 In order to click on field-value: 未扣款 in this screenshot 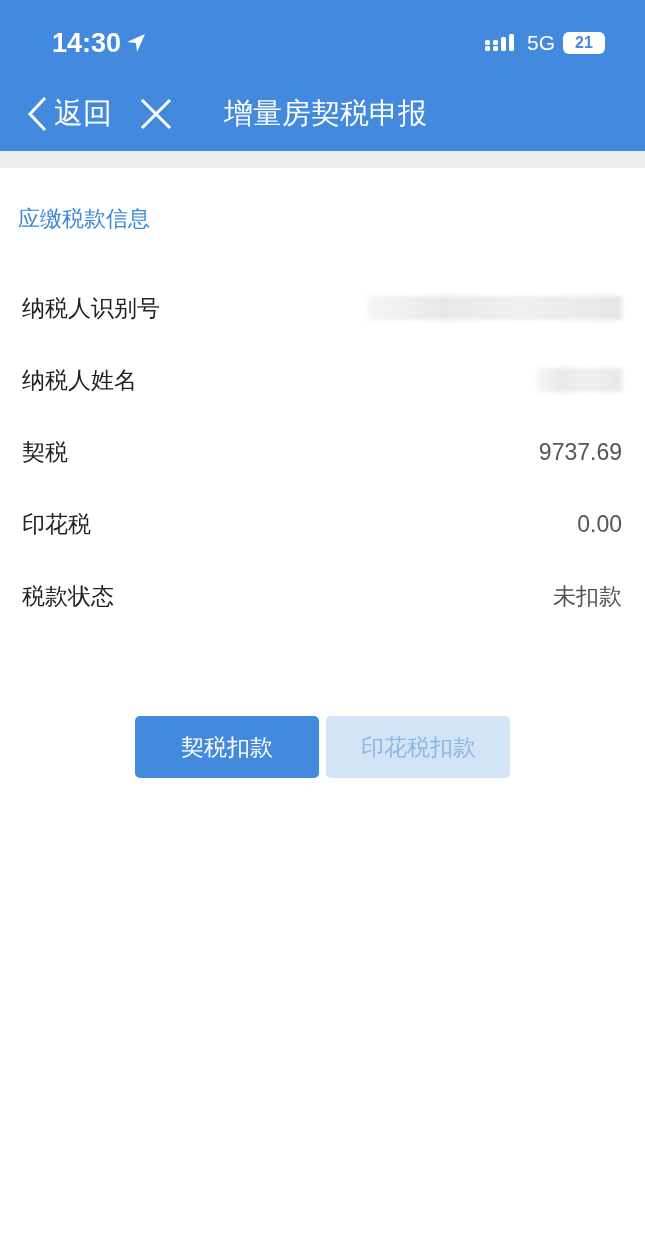, I will do `click(587, 596)`.